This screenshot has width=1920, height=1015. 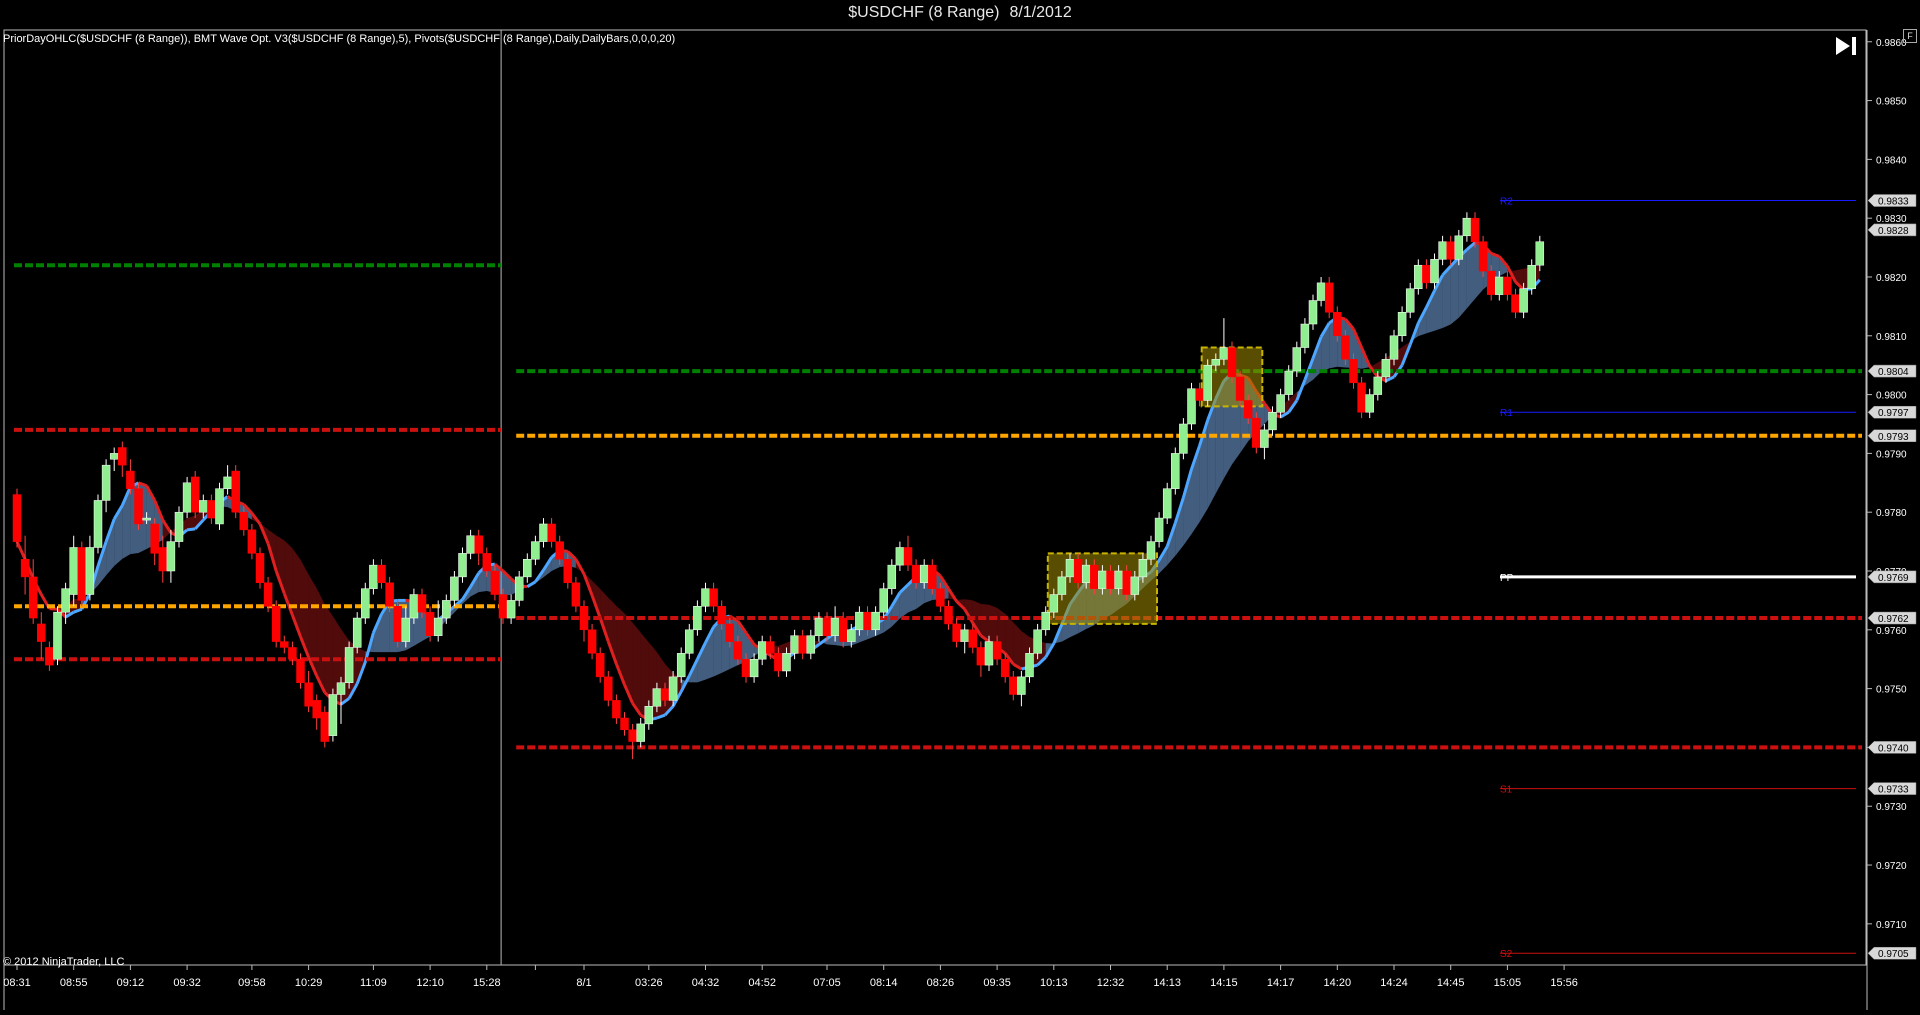 What do you see at coordinates (64, 962) in the screenshot?
I see `copyright-text: © 2012 NinjaTrader, LLC` at bounding box center [64, 962].